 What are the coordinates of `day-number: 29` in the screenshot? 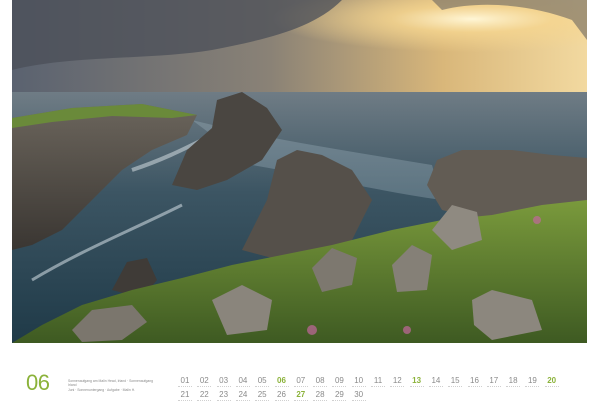 It's located at (339, 394).